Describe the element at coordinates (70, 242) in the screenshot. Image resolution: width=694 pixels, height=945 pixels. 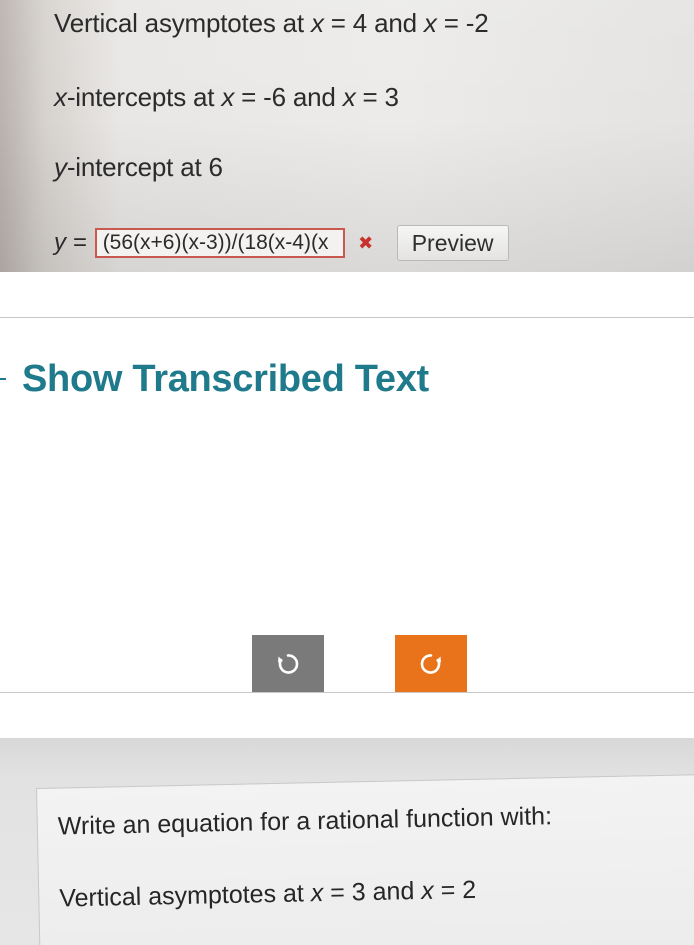
I see `equation-label: y =` at that location.